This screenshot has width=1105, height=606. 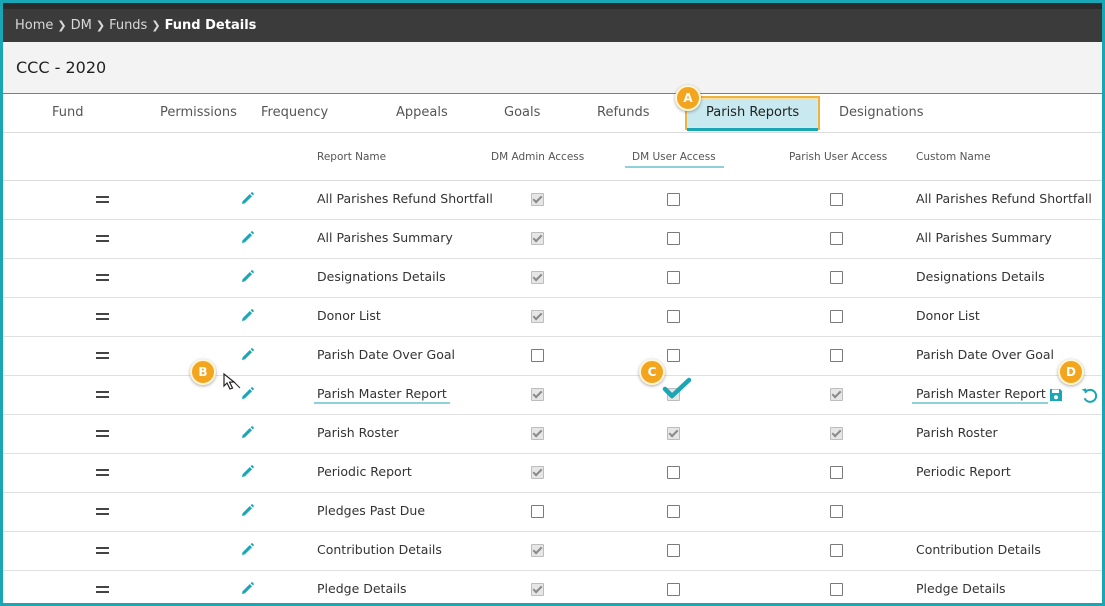 I want to click on callout-badge-a: A, so click(x=688, y=98).